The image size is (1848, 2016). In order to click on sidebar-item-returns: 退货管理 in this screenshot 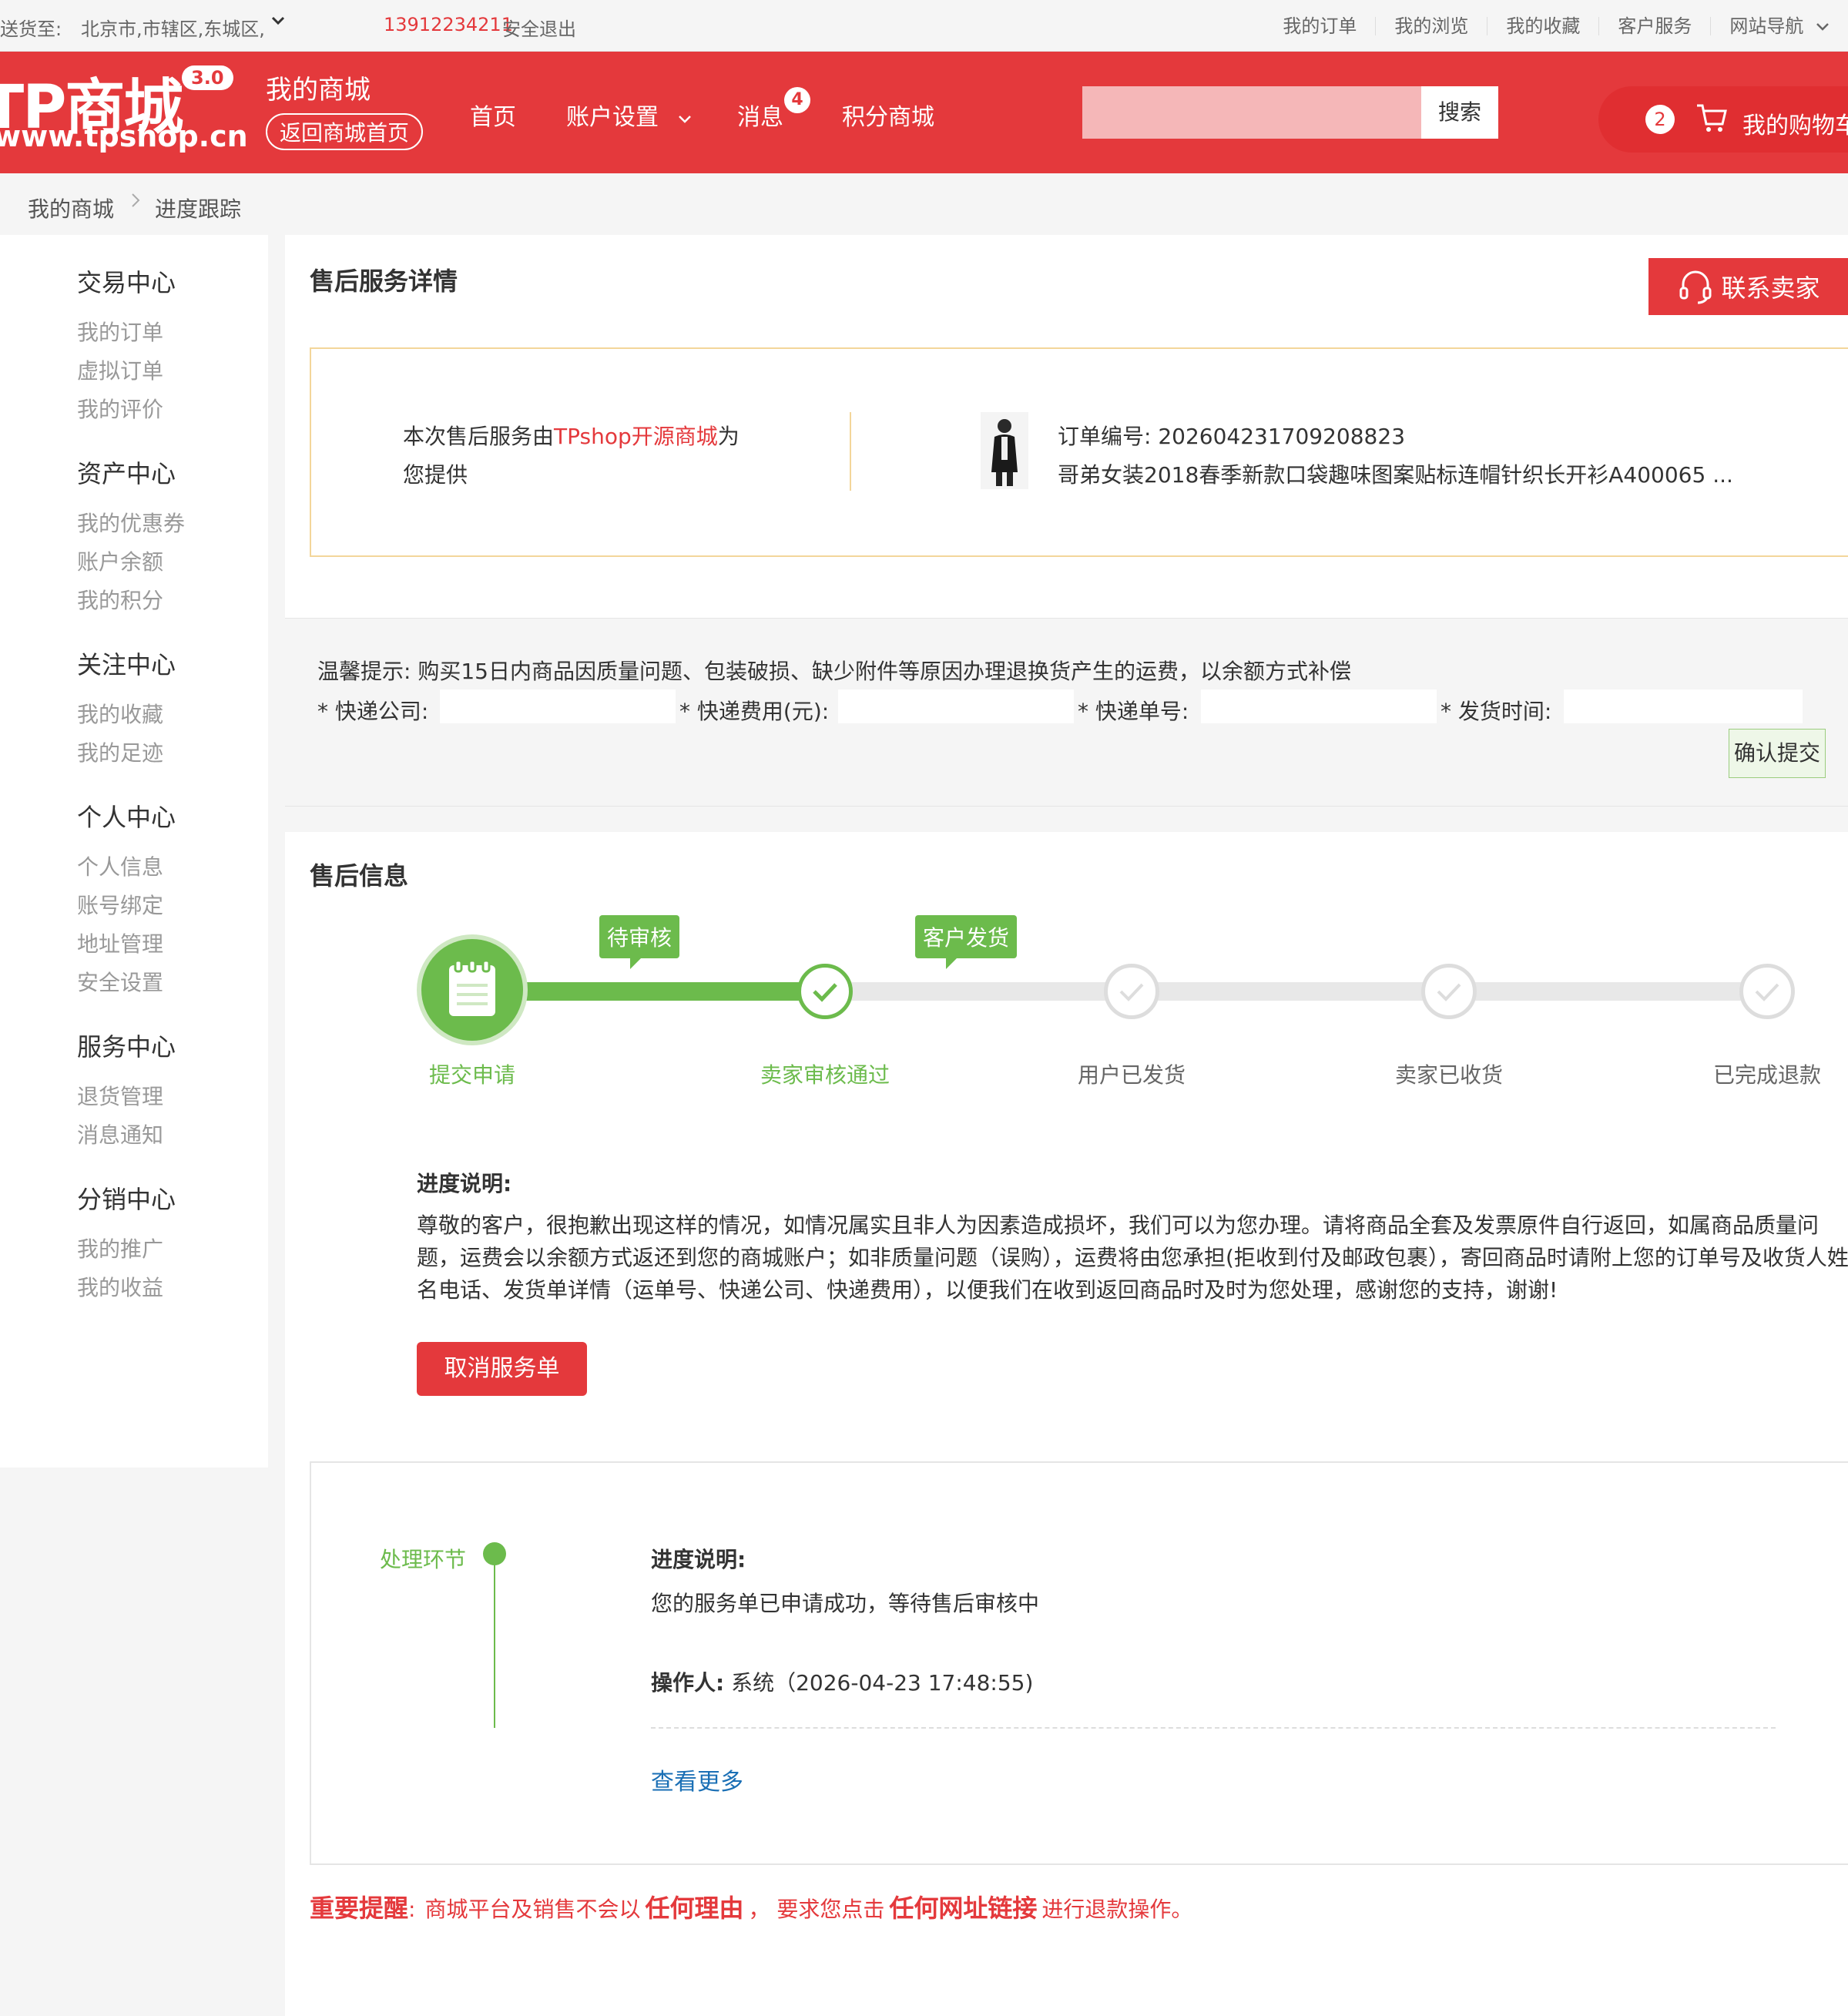, I will do `click(120, 1095)`.